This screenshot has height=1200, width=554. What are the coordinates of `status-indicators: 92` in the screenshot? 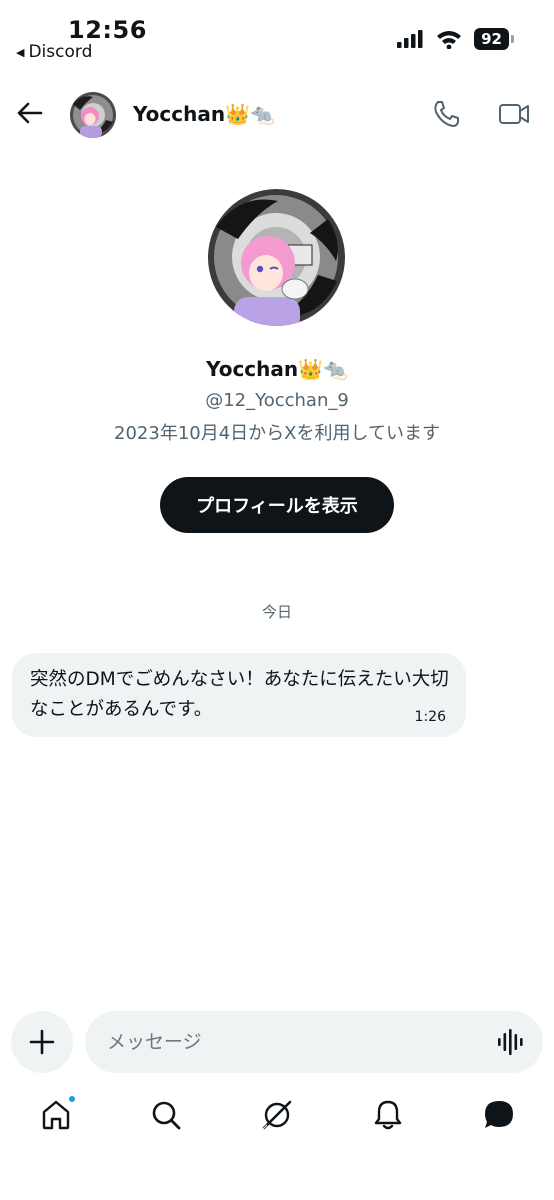 It's located at (455, 39).